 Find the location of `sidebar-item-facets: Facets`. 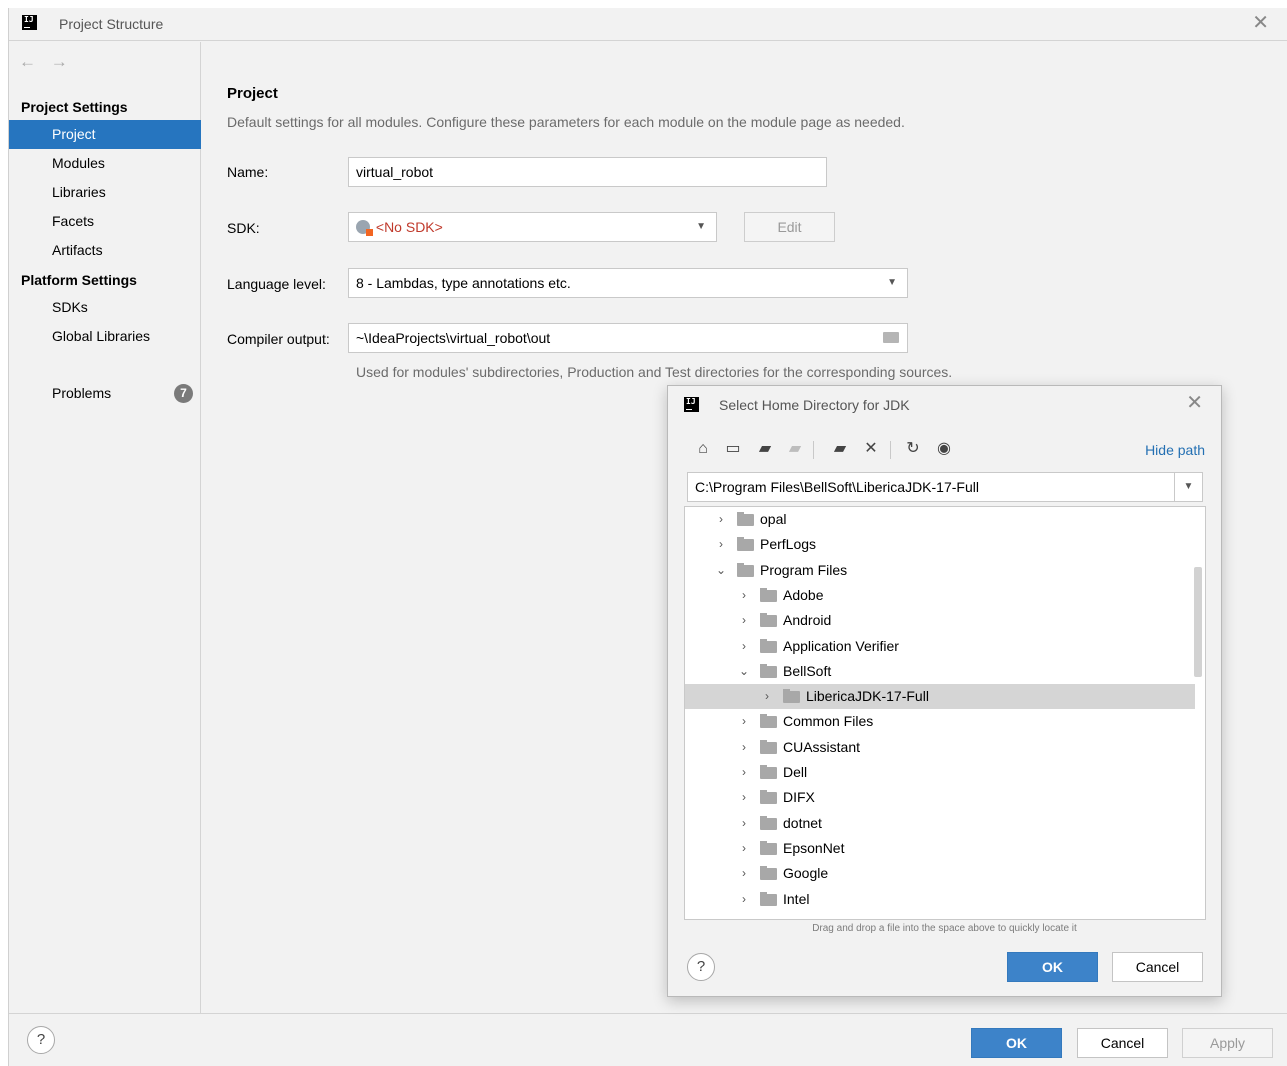

sidebar-item-facets: Facets is located at coordinates (105, 221).